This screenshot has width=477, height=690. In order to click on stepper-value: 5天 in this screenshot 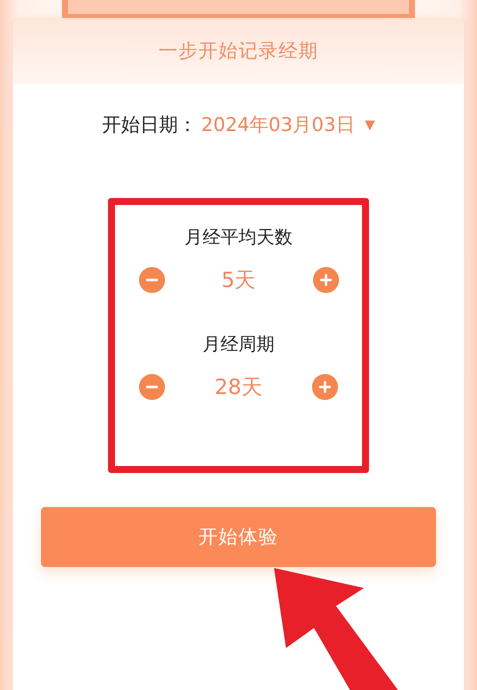, I will do `click(238, 280)`.